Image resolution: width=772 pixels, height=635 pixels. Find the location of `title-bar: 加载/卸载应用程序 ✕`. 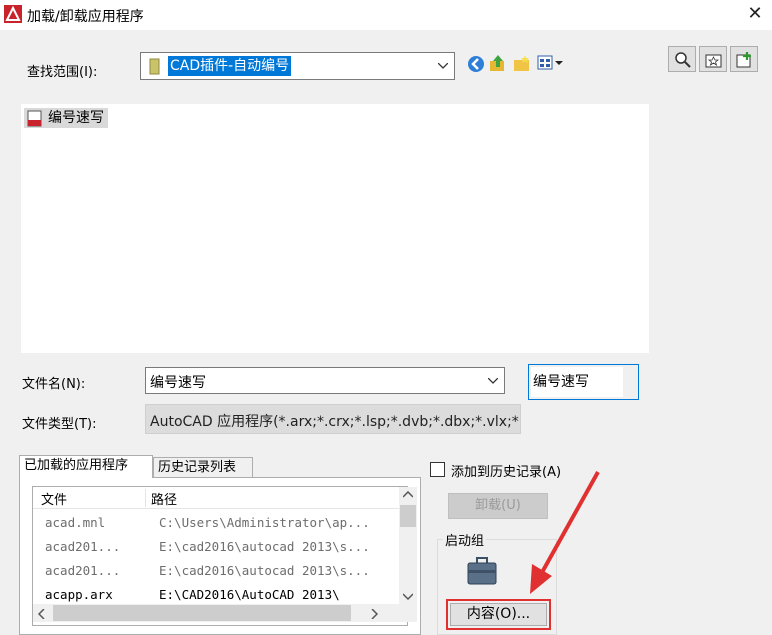

title-bar: 加载/卸载应用程序 ✕ is located at coordinates (386, 15).